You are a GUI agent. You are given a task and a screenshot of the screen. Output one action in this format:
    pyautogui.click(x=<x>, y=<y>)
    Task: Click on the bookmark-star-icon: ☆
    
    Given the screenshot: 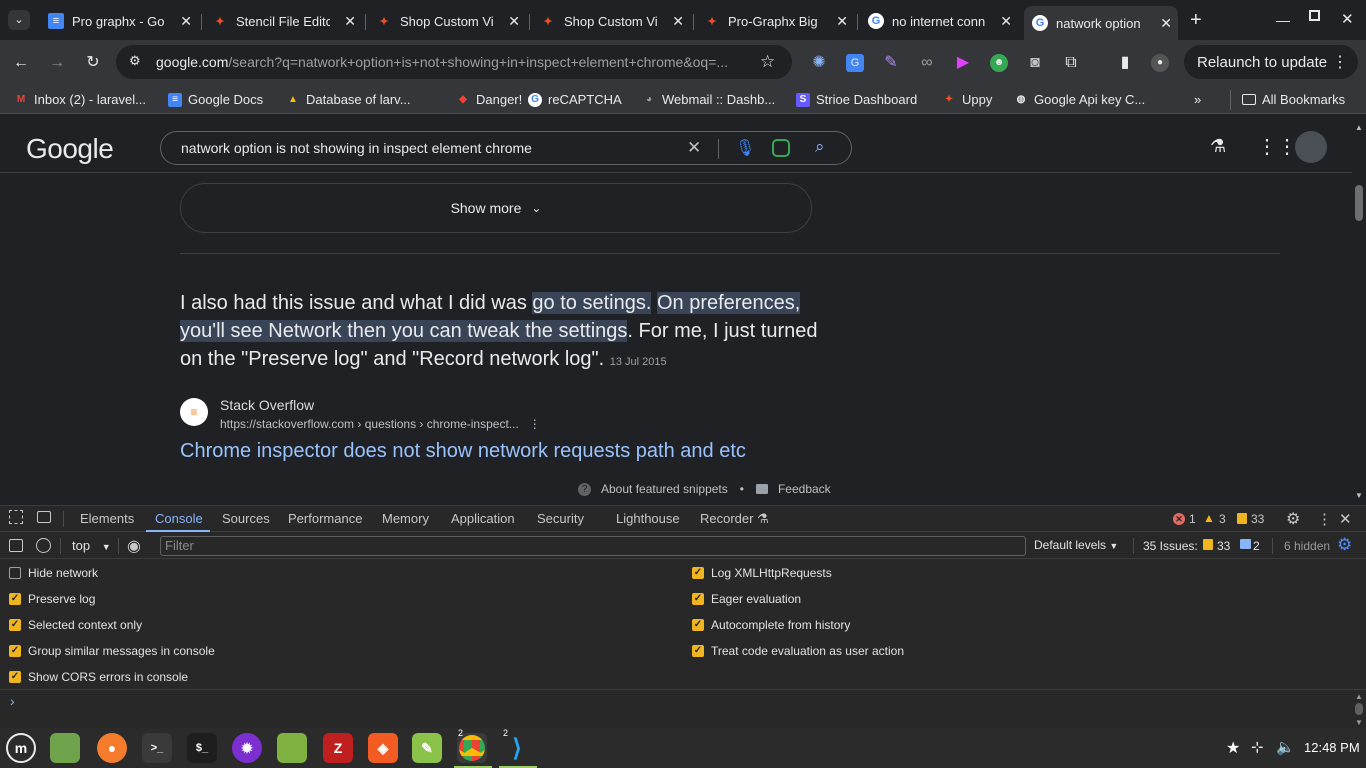 What is the action you would take?
    pyautogui.click(x=767, y=62)
    